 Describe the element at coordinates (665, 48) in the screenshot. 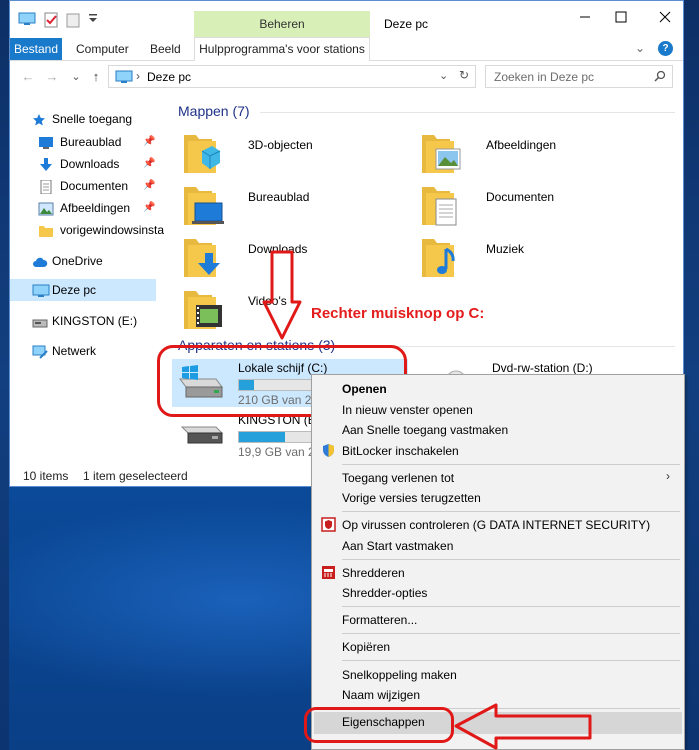

I see `help-icon: ?` at that location.